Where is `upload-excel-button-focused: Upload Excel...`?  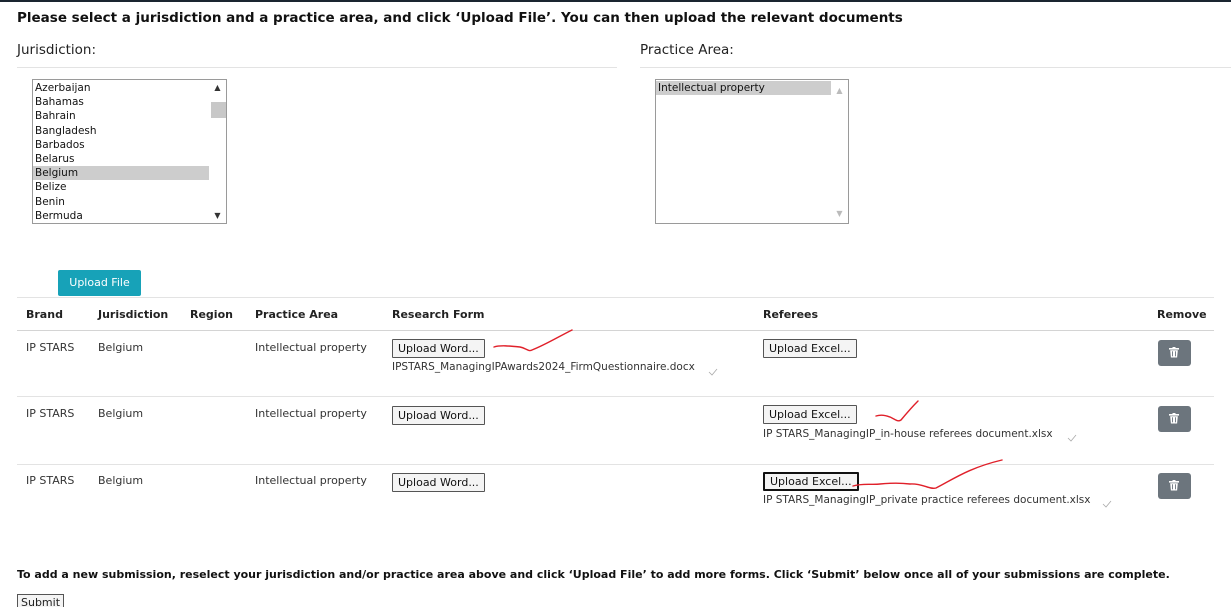 upload-excel-button-focused: Upload Excel... is located at coordinates (811, 481).